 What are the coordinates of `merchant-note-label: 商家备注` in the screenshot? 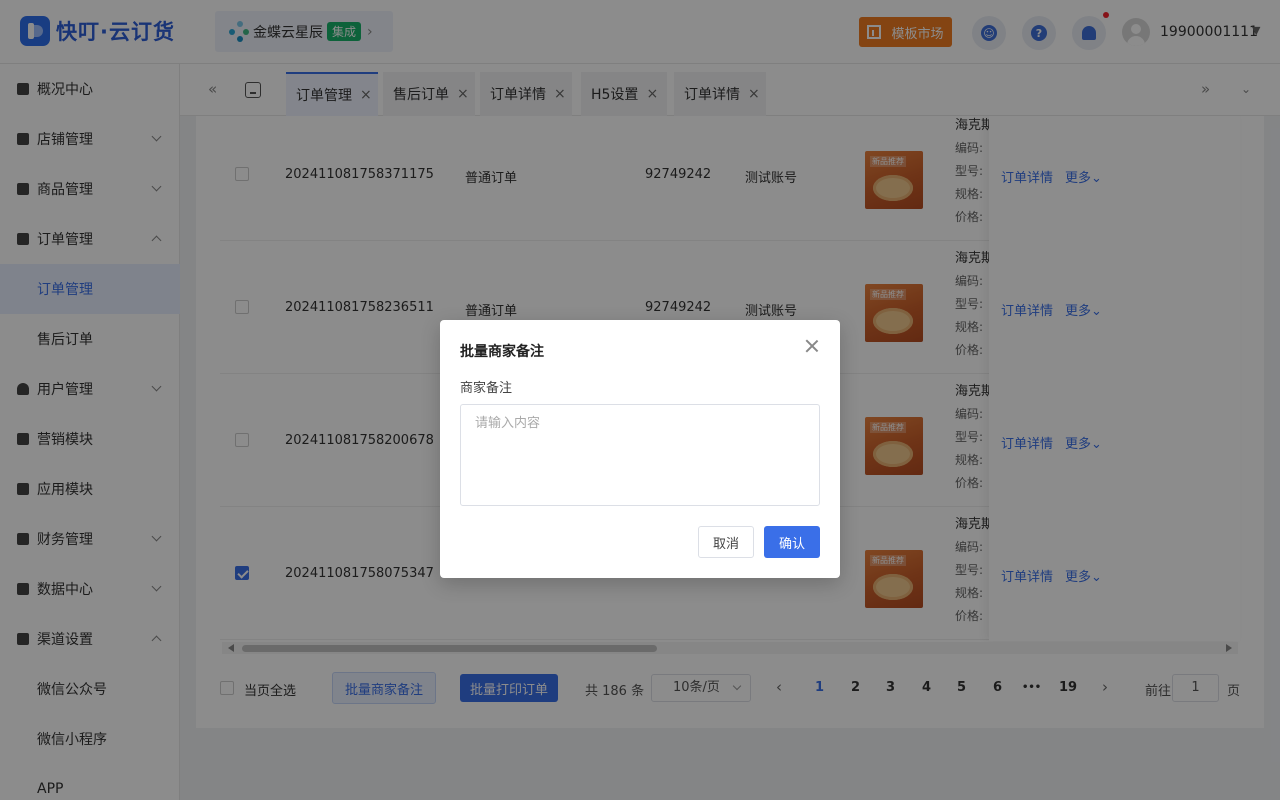 It's located at (486, 388).